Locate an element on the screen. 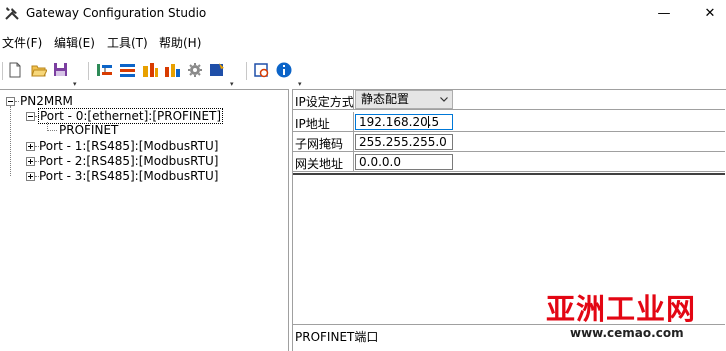 This screenshot has width=726, height=351. property-label: 网关地址 is located at coordinates (319, 164).